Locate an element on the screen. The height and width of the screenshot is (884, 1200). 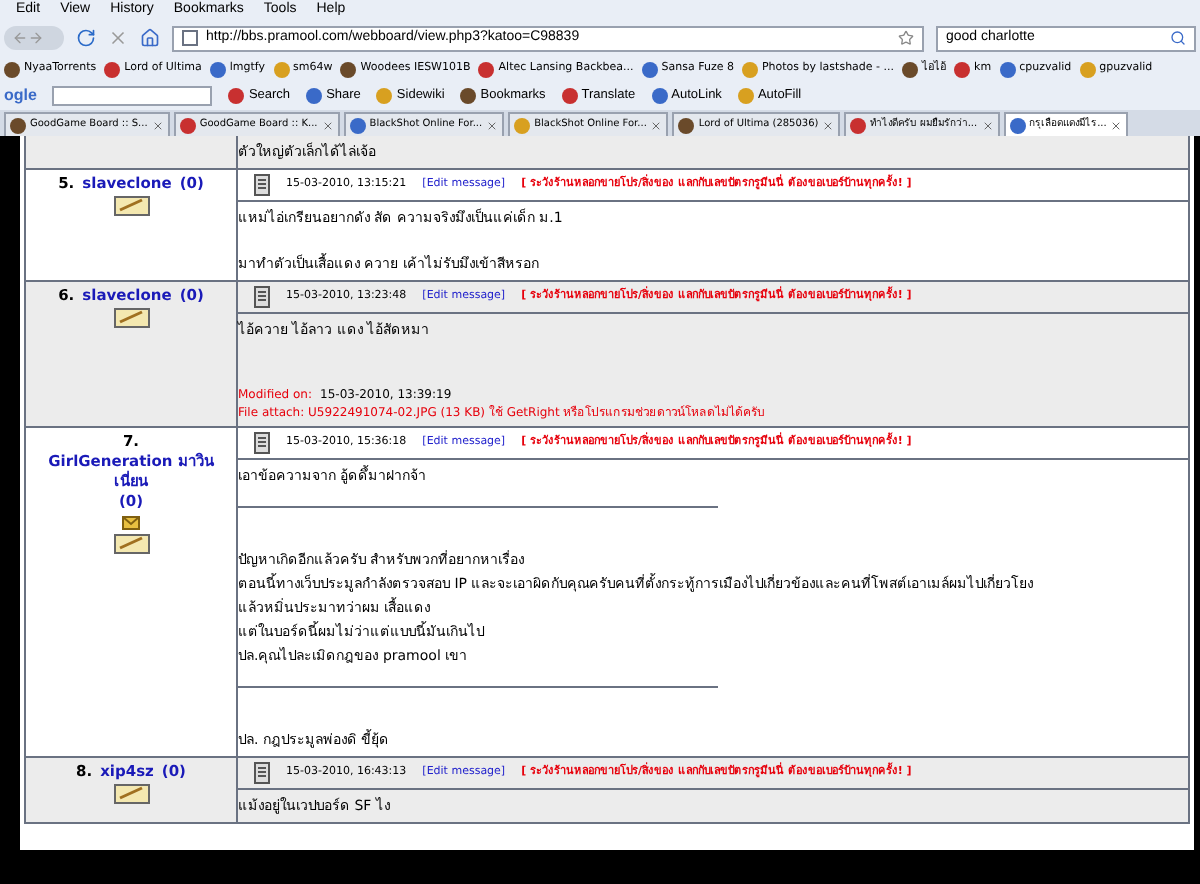
reload-icon is located at coordinates (86, 38).